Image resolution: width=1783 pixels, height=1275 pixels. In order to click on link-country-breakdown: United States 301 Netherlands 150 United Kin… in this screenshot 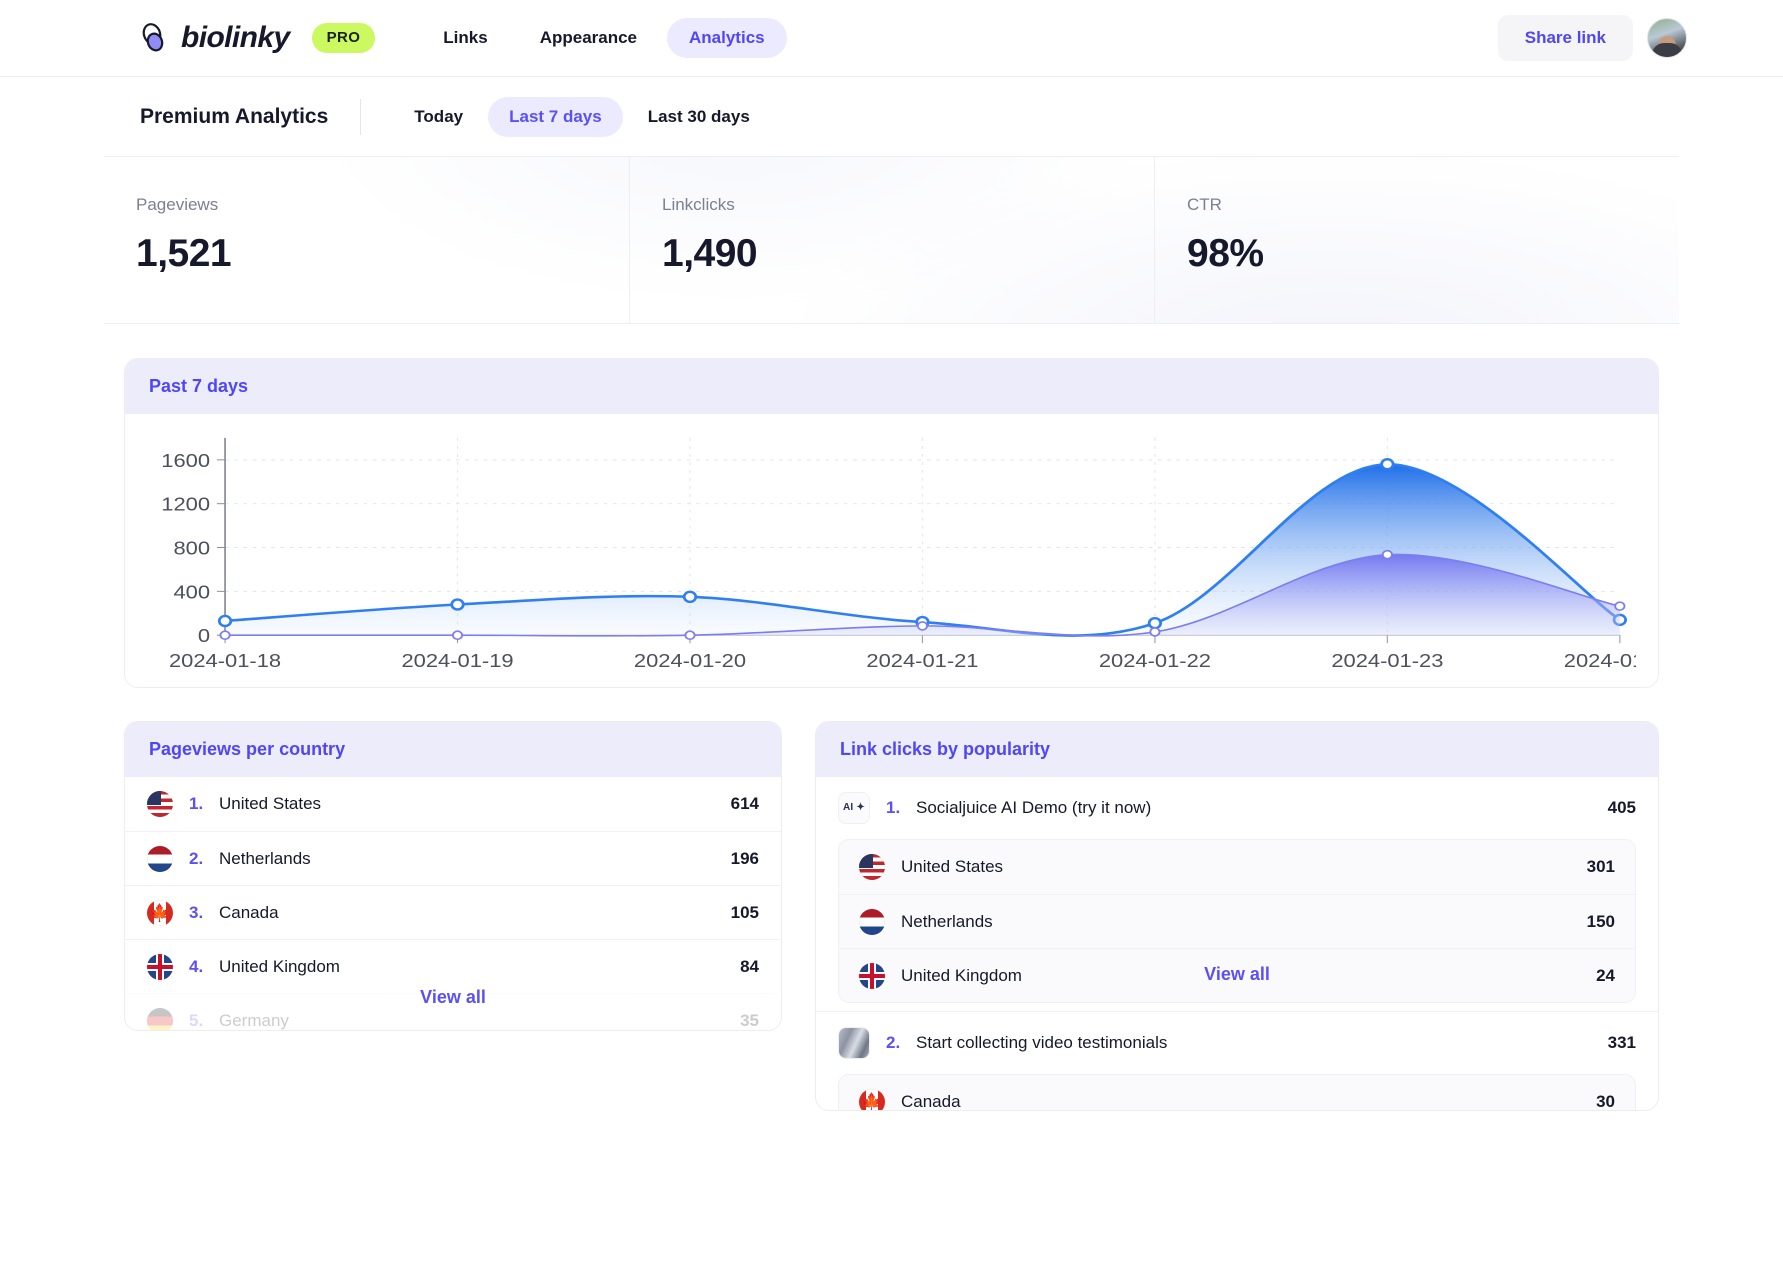, I will do `click(1237, 921)`.